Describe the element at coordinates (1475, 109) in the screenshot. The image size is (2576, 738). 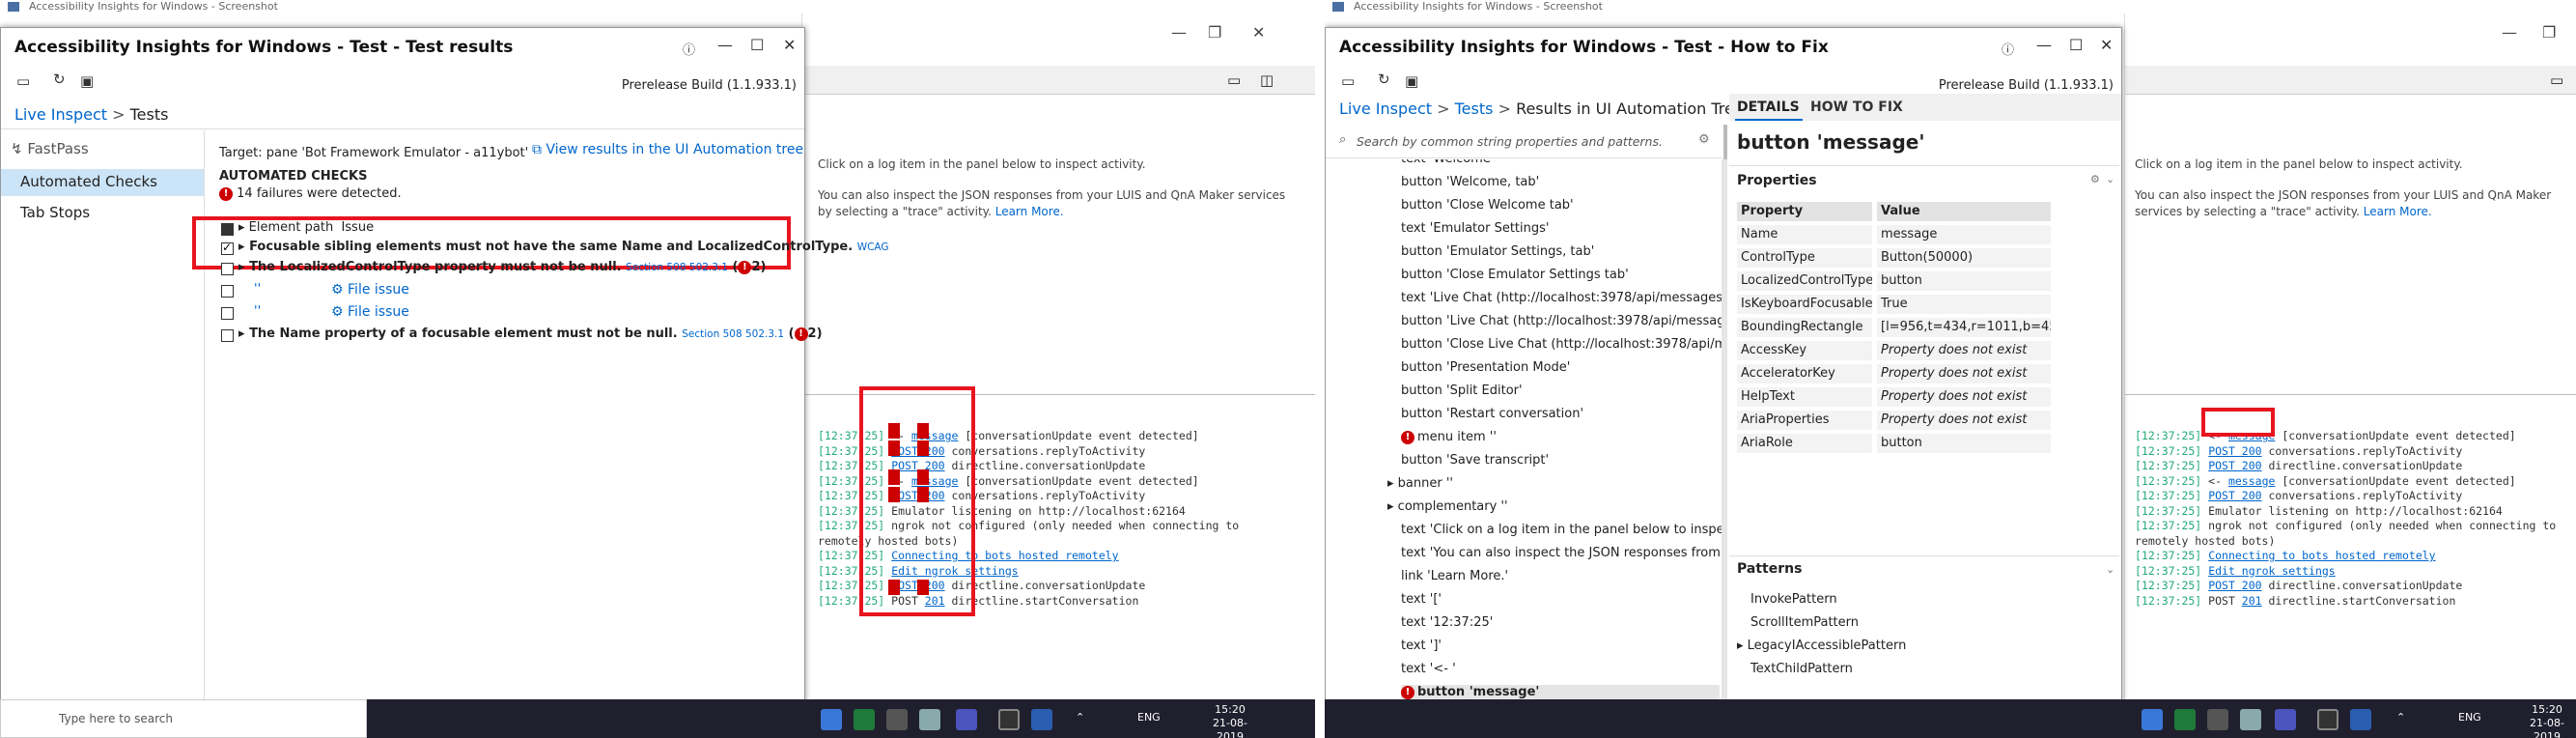
I see `breadcrumb-tests: Tests` at that location.